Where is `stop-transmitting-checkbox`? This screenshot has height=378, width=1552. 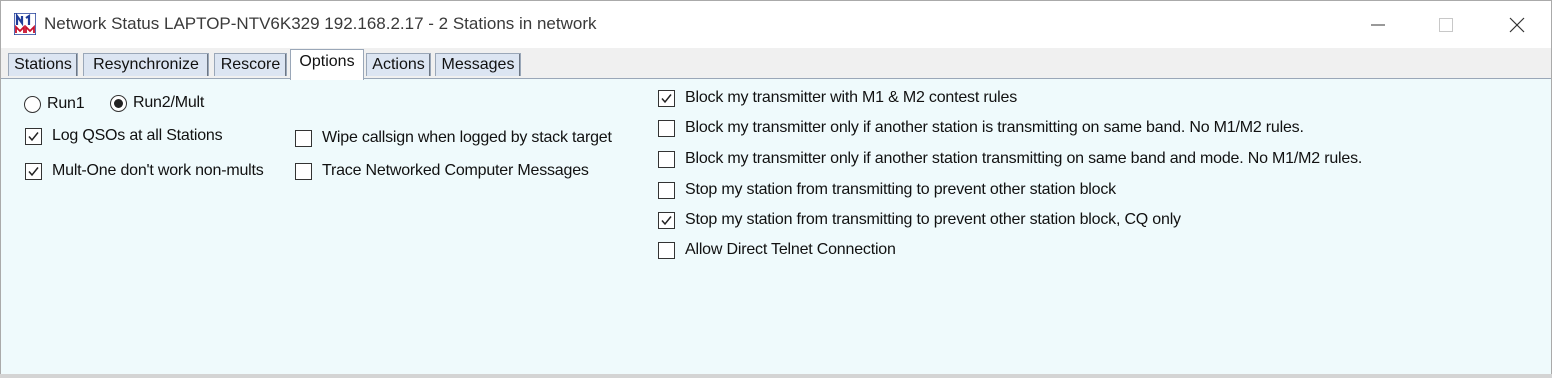 stop-transmitting-checkbox is located at coordinates (666, 190).